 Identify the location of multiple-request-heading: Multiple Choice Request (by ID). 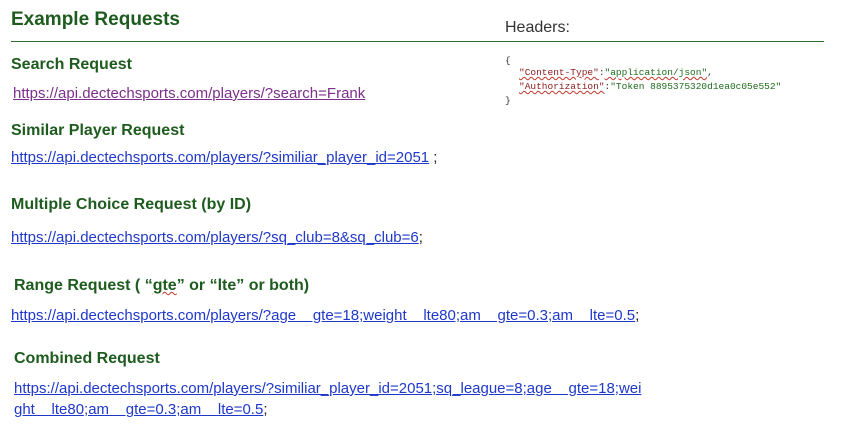
(131, 204).